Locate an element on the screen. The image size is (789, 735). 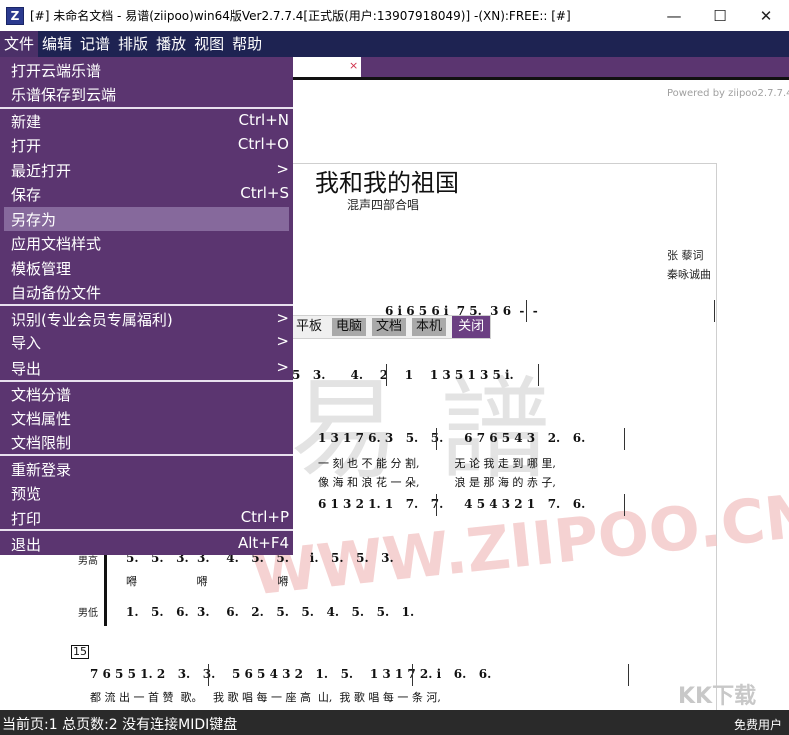
menu-item-doc-properties: 文档属性 is located at coordinates (146, 418).